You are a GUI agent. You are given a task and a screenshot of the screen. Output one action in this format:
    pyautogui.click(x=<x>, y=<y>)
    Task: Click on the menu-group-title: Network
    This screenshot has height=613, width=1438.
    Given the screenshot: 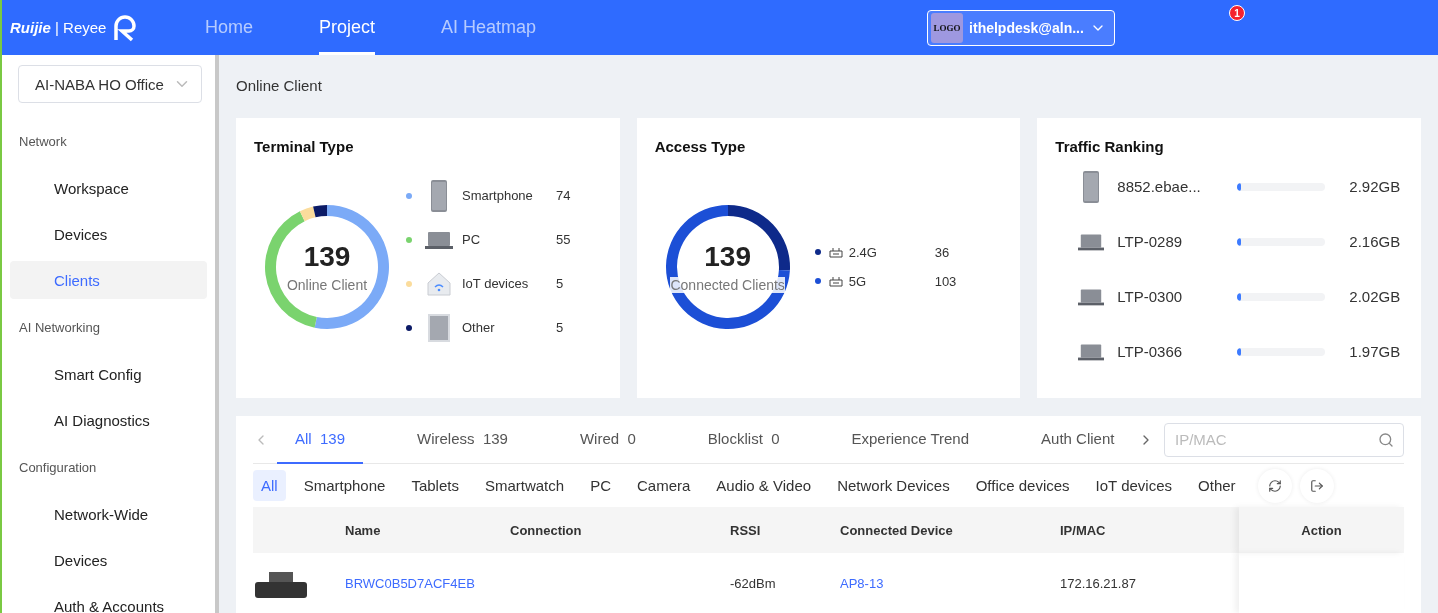 What is the action you would take?
    pyautogui.click(x=43, y=142)
    